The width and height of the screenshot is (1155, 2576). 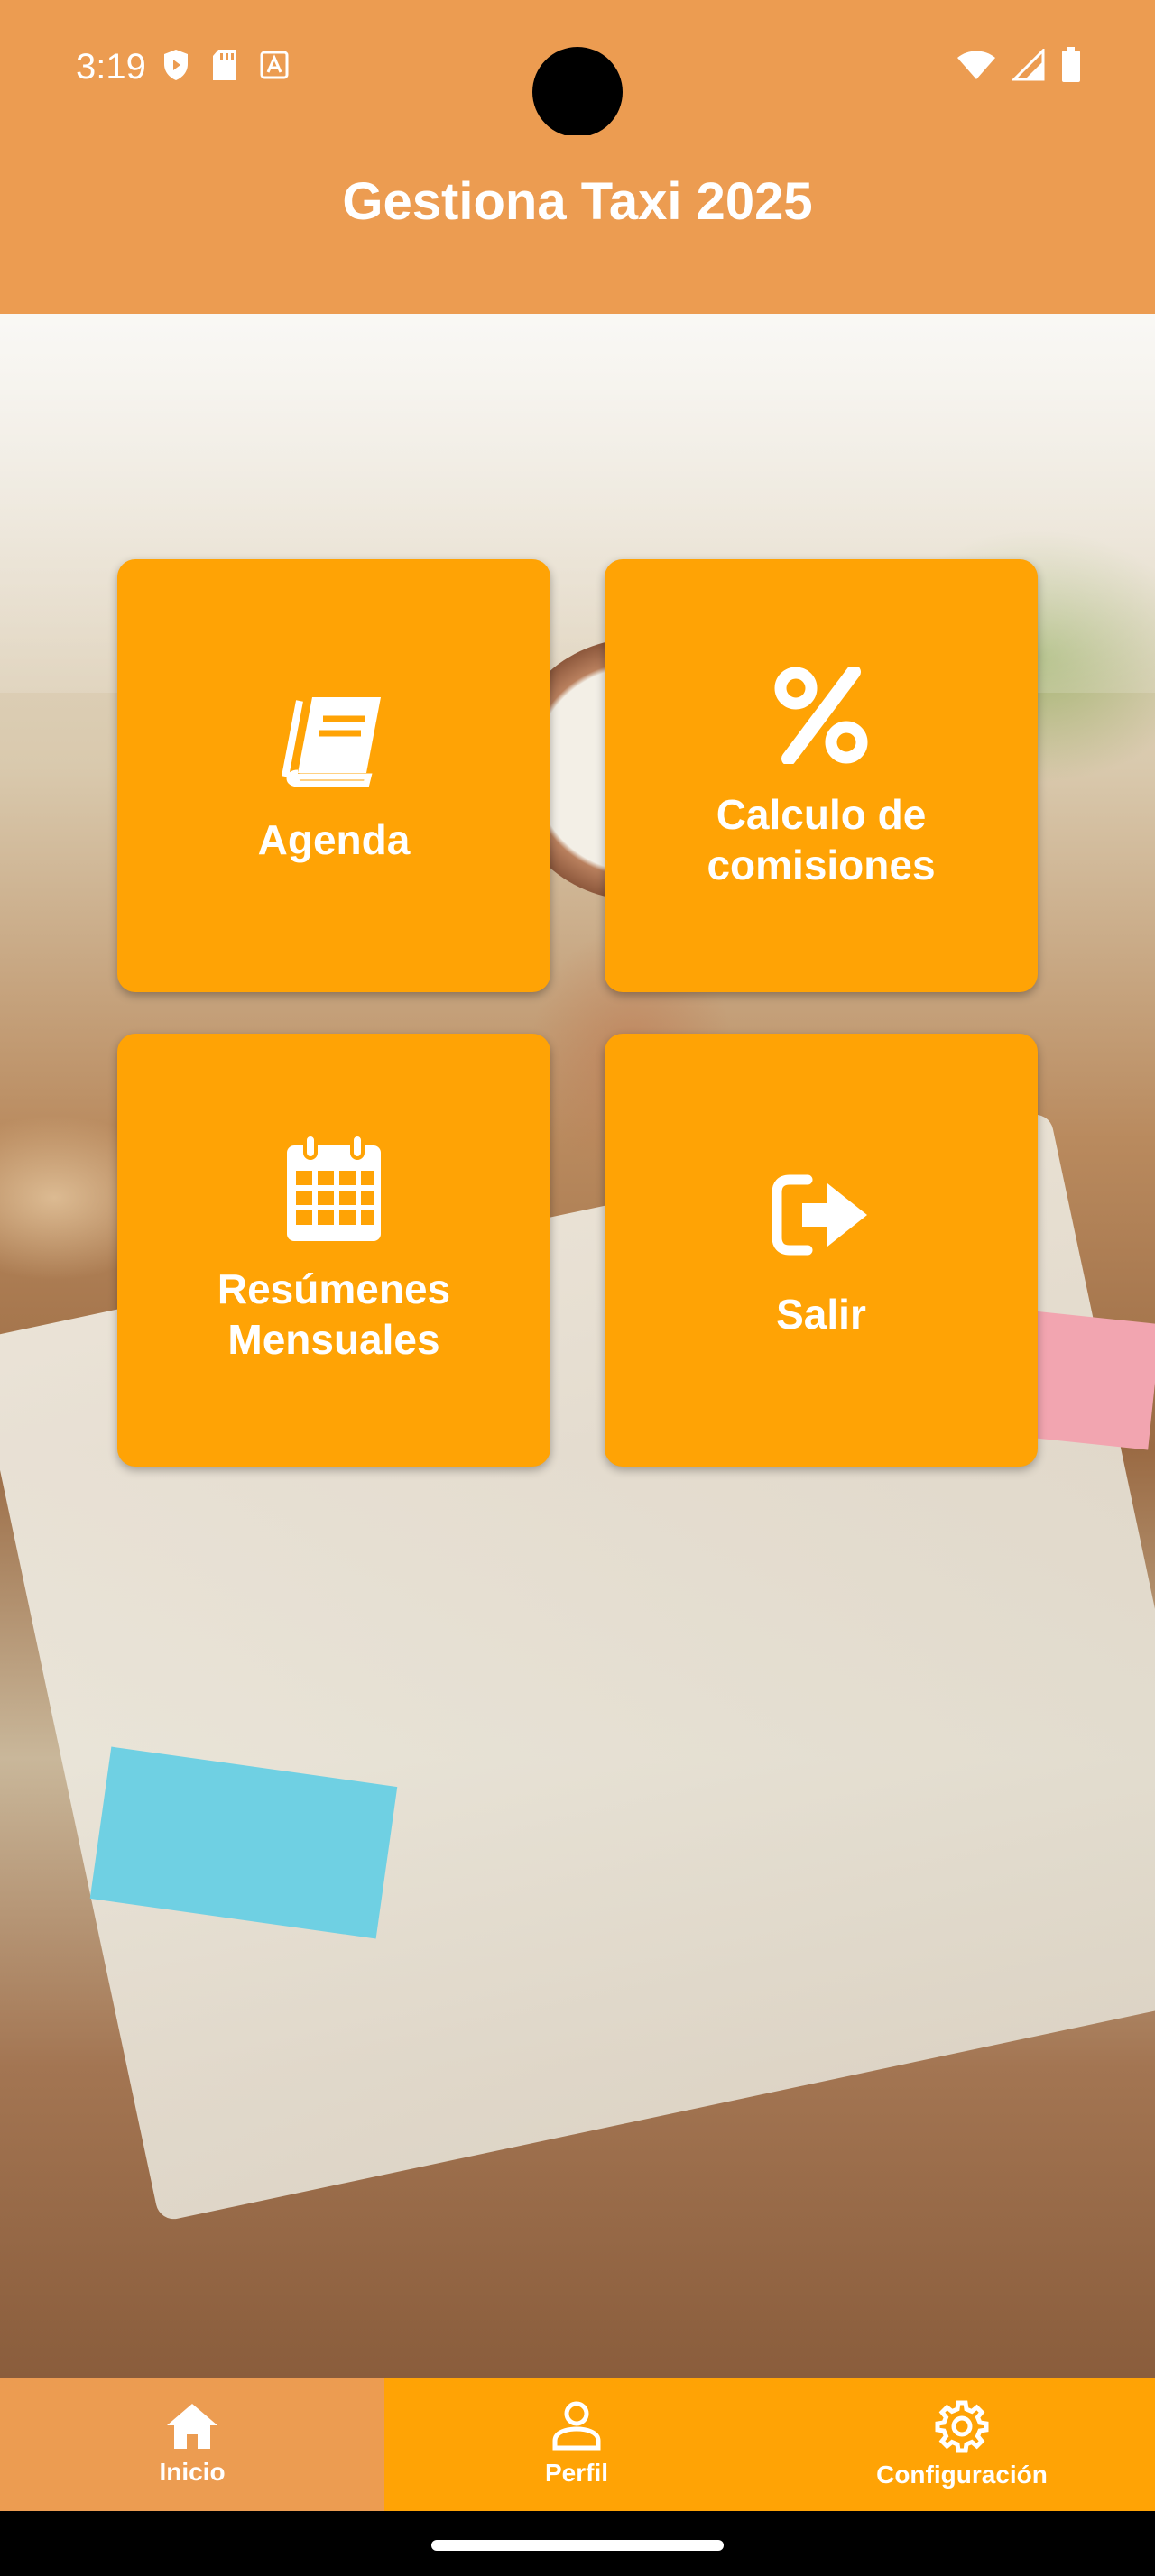 I want to click on shield-icon, so click(x=176, y=65).